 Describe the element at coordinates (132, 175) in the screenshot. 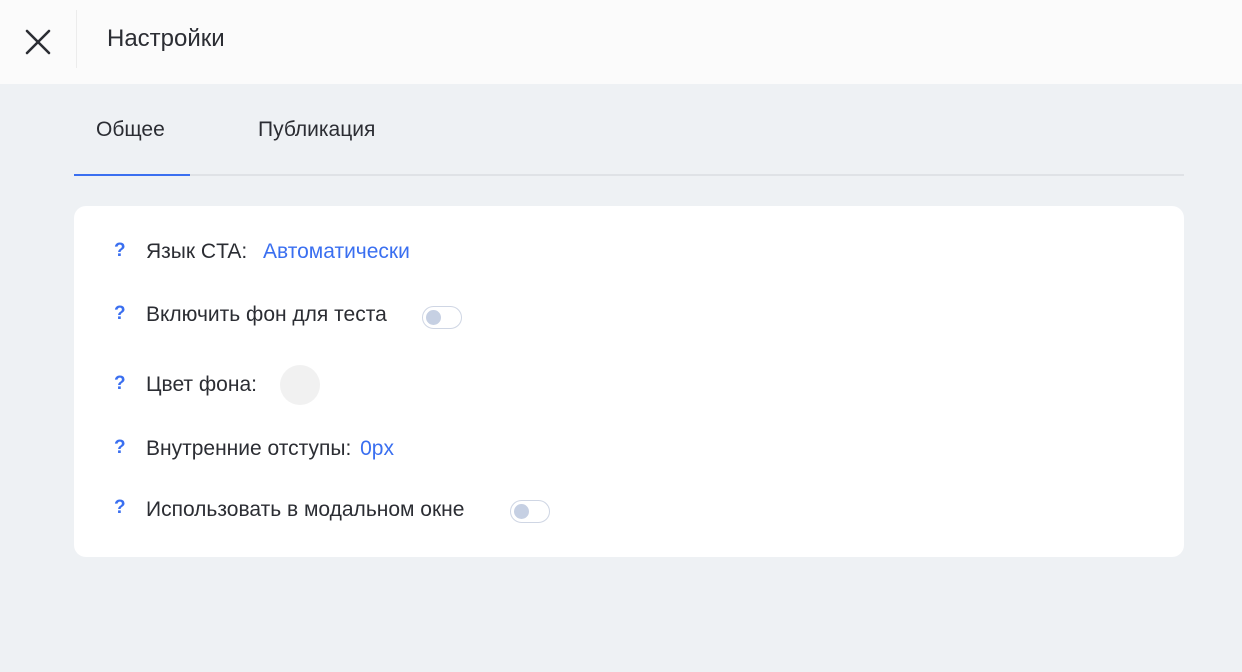

I see `active-tab-indicator` at that location.